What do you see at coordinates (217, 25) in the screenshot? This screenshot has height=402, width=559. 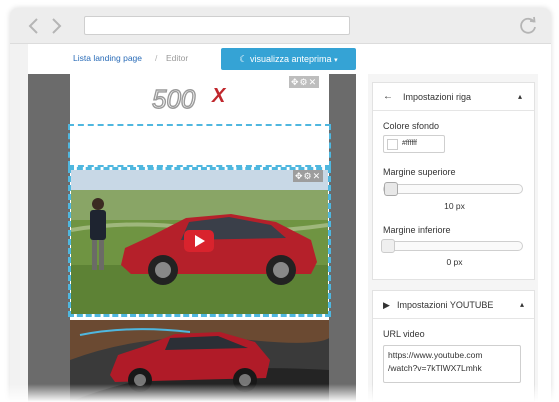 I see `address-bar` at bounding box center [217, 25].